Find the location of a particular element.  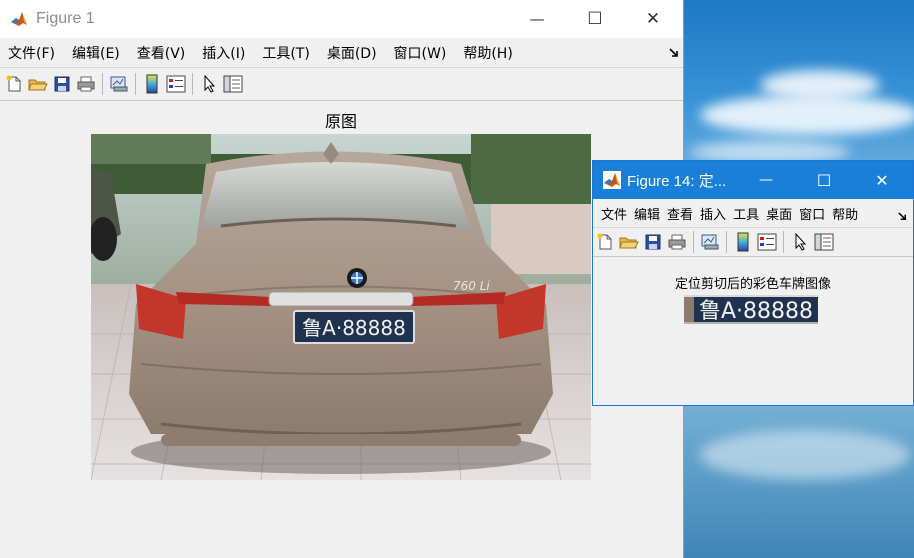

menu-tools: 工具 is located at coordinates (746, 213).